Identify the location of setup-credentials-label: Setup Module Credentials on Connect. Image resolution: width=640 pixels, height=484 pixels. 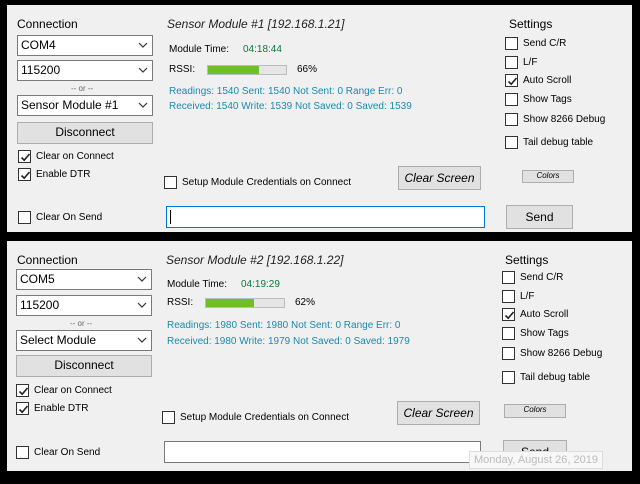
(264, 417).